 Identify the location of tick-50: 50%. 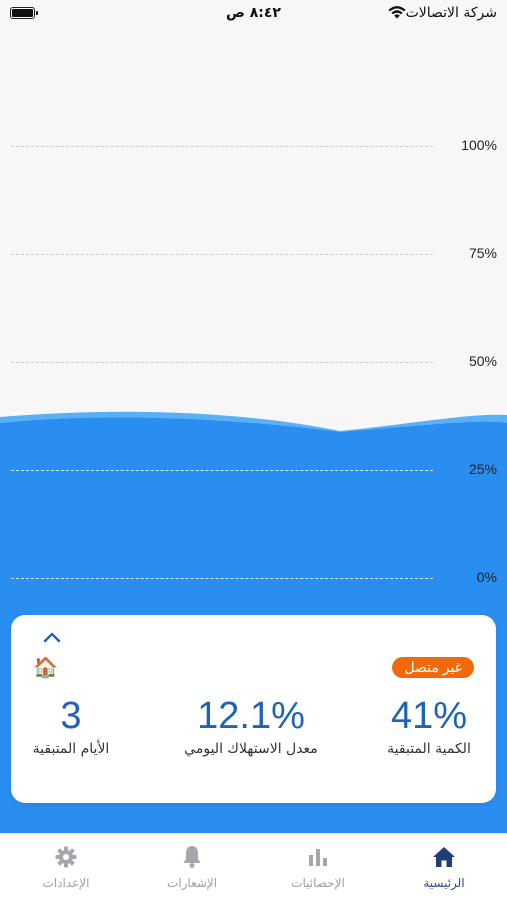
(482, 361).